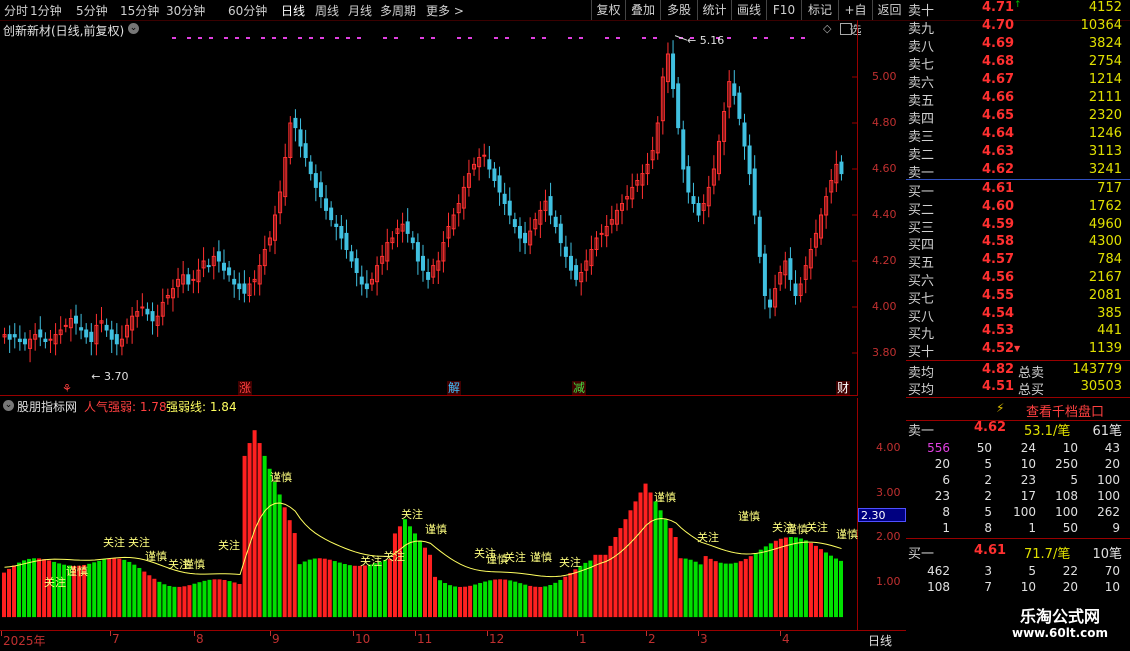 The width and height of the screenshot is (1130, 651). What do you see at coordinates (988, 480) in the screenshot?
I see `queue-order-size: 2` at bounding box center [988, 480].